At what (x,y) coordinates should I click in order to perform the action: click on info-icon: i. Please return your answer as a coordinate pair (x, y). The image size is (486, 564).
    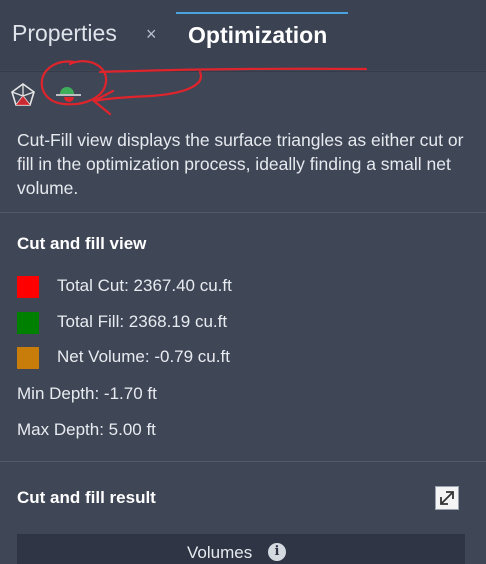
    Looking at the image, I should click on (277, 552).